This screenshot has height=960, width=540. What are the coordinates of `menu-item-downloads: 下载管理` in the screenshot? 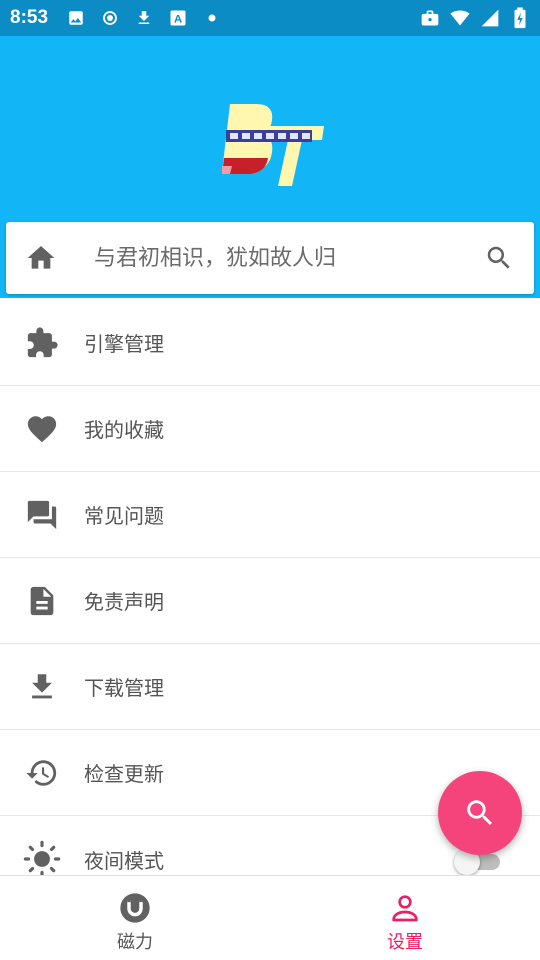 It's located at (270, 687).